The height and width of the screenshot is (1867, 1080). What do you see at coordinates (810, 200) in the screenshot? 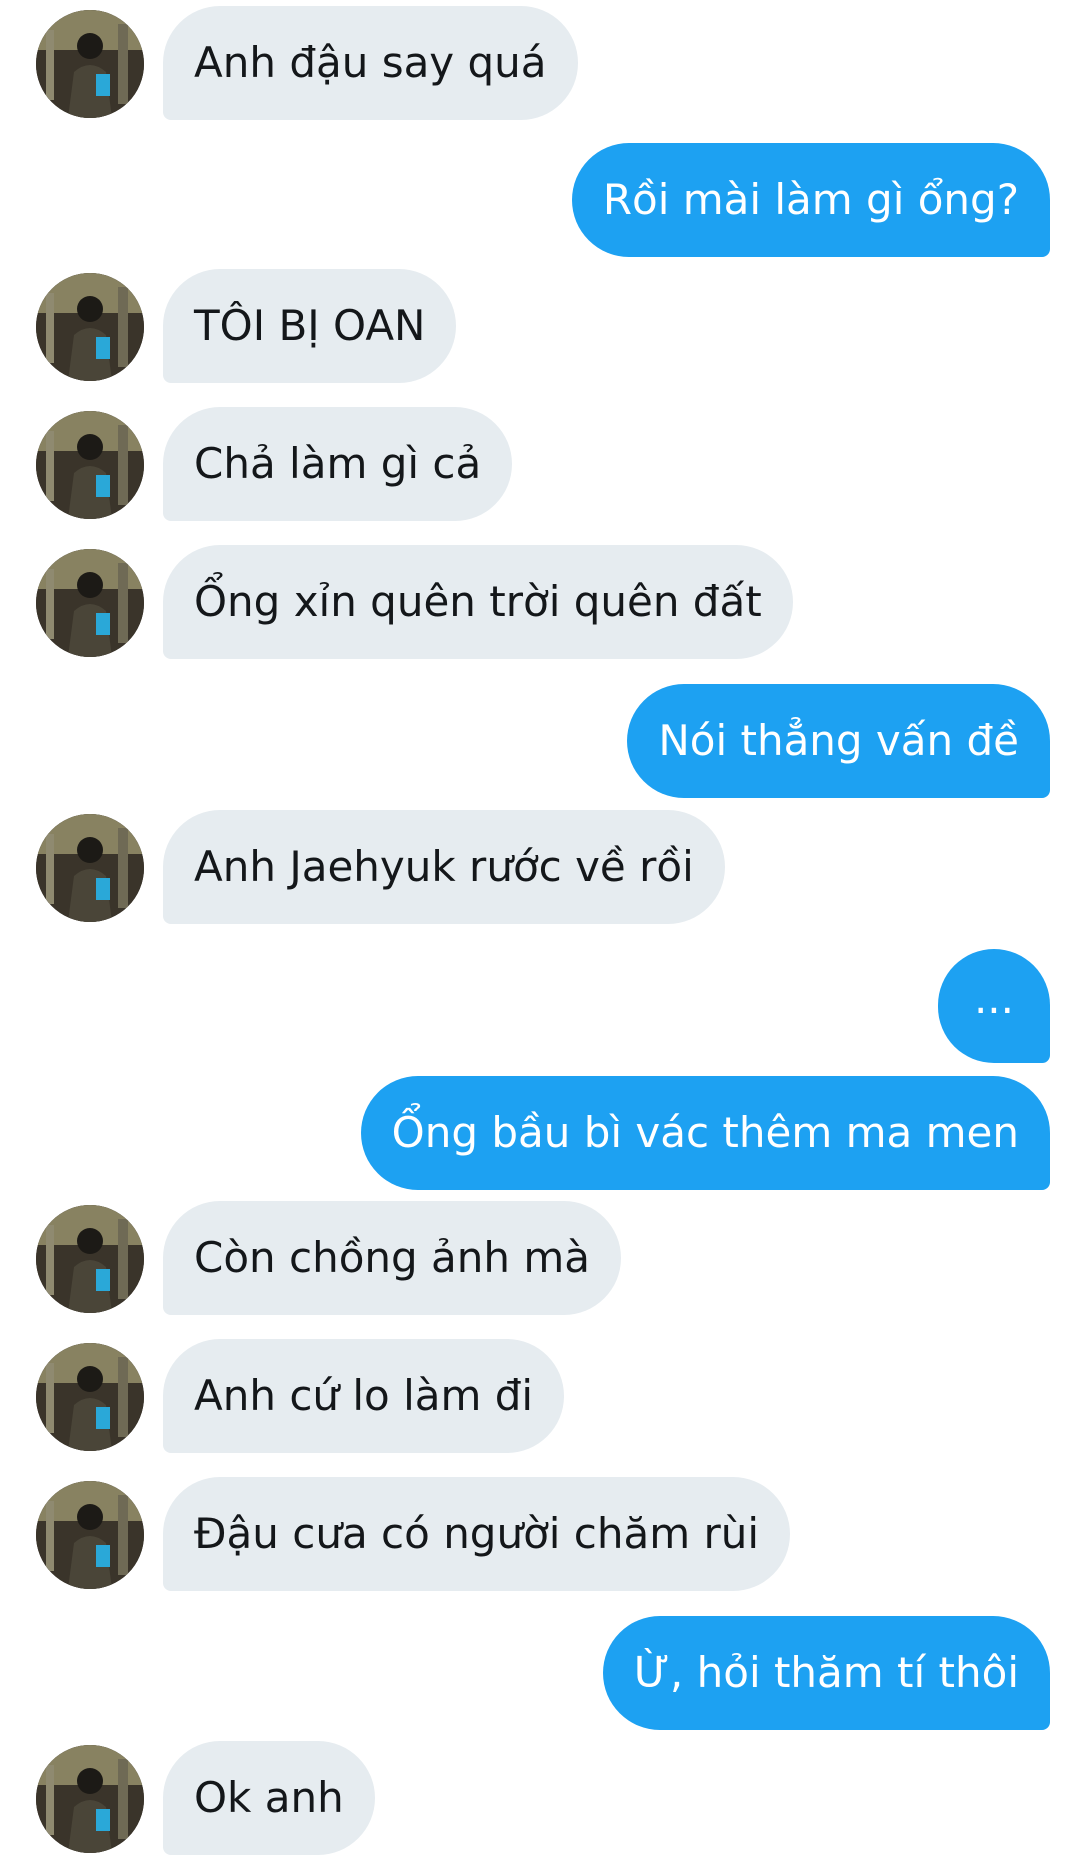
I see `message-bubble: Rồi mài làm gì ổng?` at bounding box center [810, 200].